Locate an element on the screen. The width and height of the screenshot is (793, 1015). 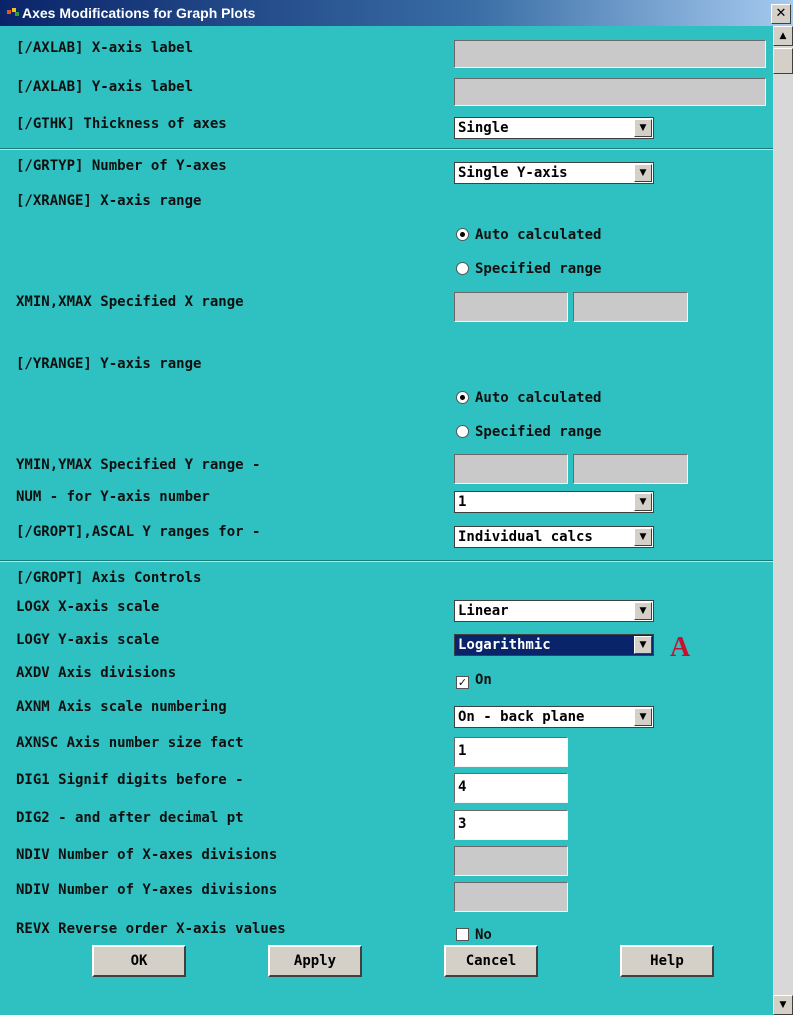
reverse-x-value: No is located at coordinates (483, 935).